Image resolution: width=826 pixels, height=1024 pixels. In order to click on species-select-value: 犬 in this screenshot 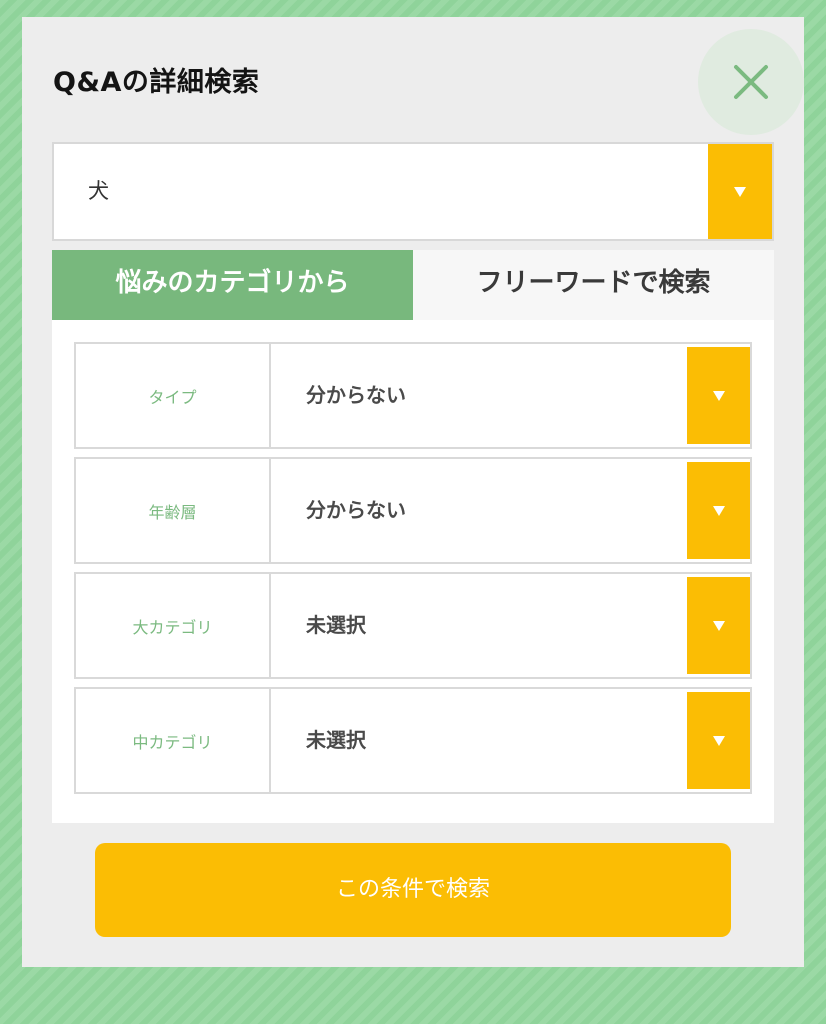, I will do `click(98, 191)`.